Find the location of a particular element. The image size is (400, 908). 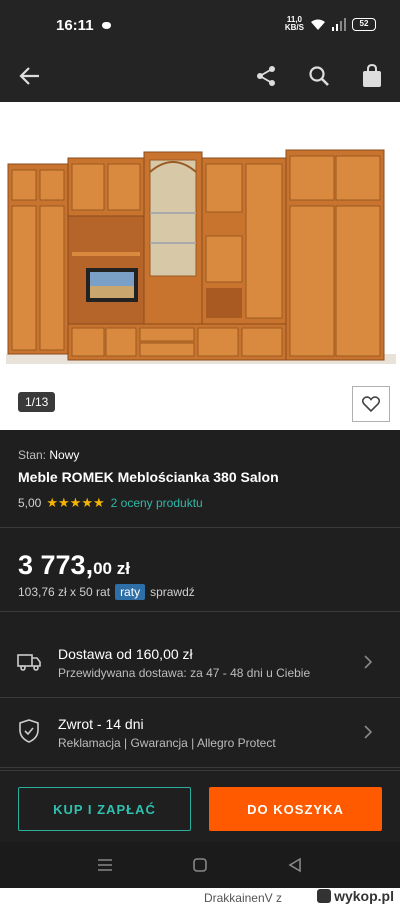

image-counter: 1/13 is located at coordinates (37, 402).